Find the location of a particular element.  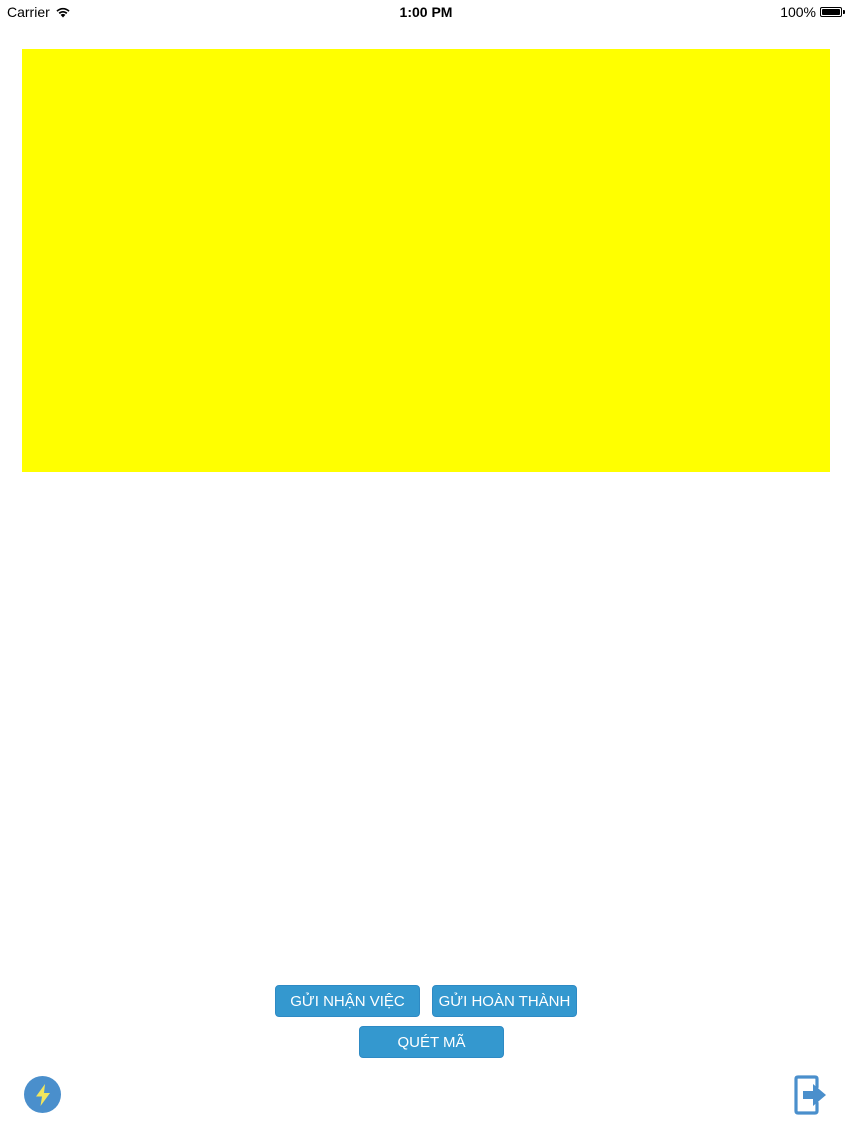

scan-code-button: QUÉT MÃ is located at coordinates (431, 1042).